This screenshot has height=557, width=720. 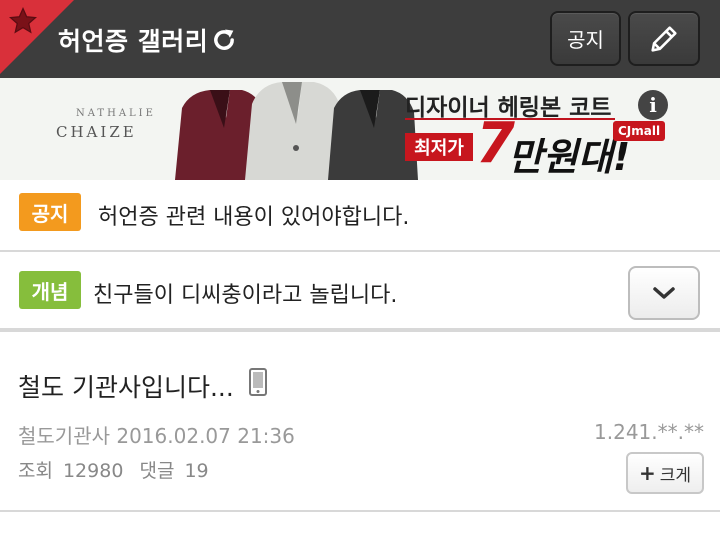 What do you see at coordinates (439, 147) in the screenshot?
I see `ad-lowest-price-label: 최저가` at bounding box center [439, 147].